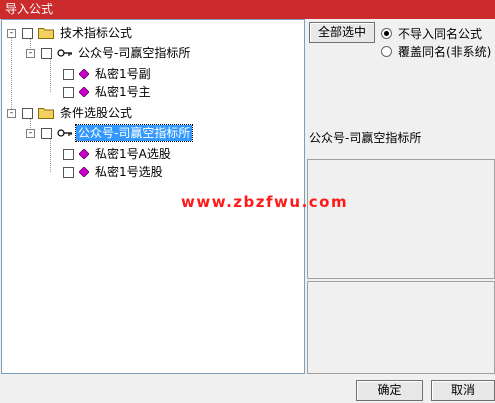  Describe the element at coordinates (440, 34) in the screenshot. I see `radio-label: 不导入同名公式` at that location.